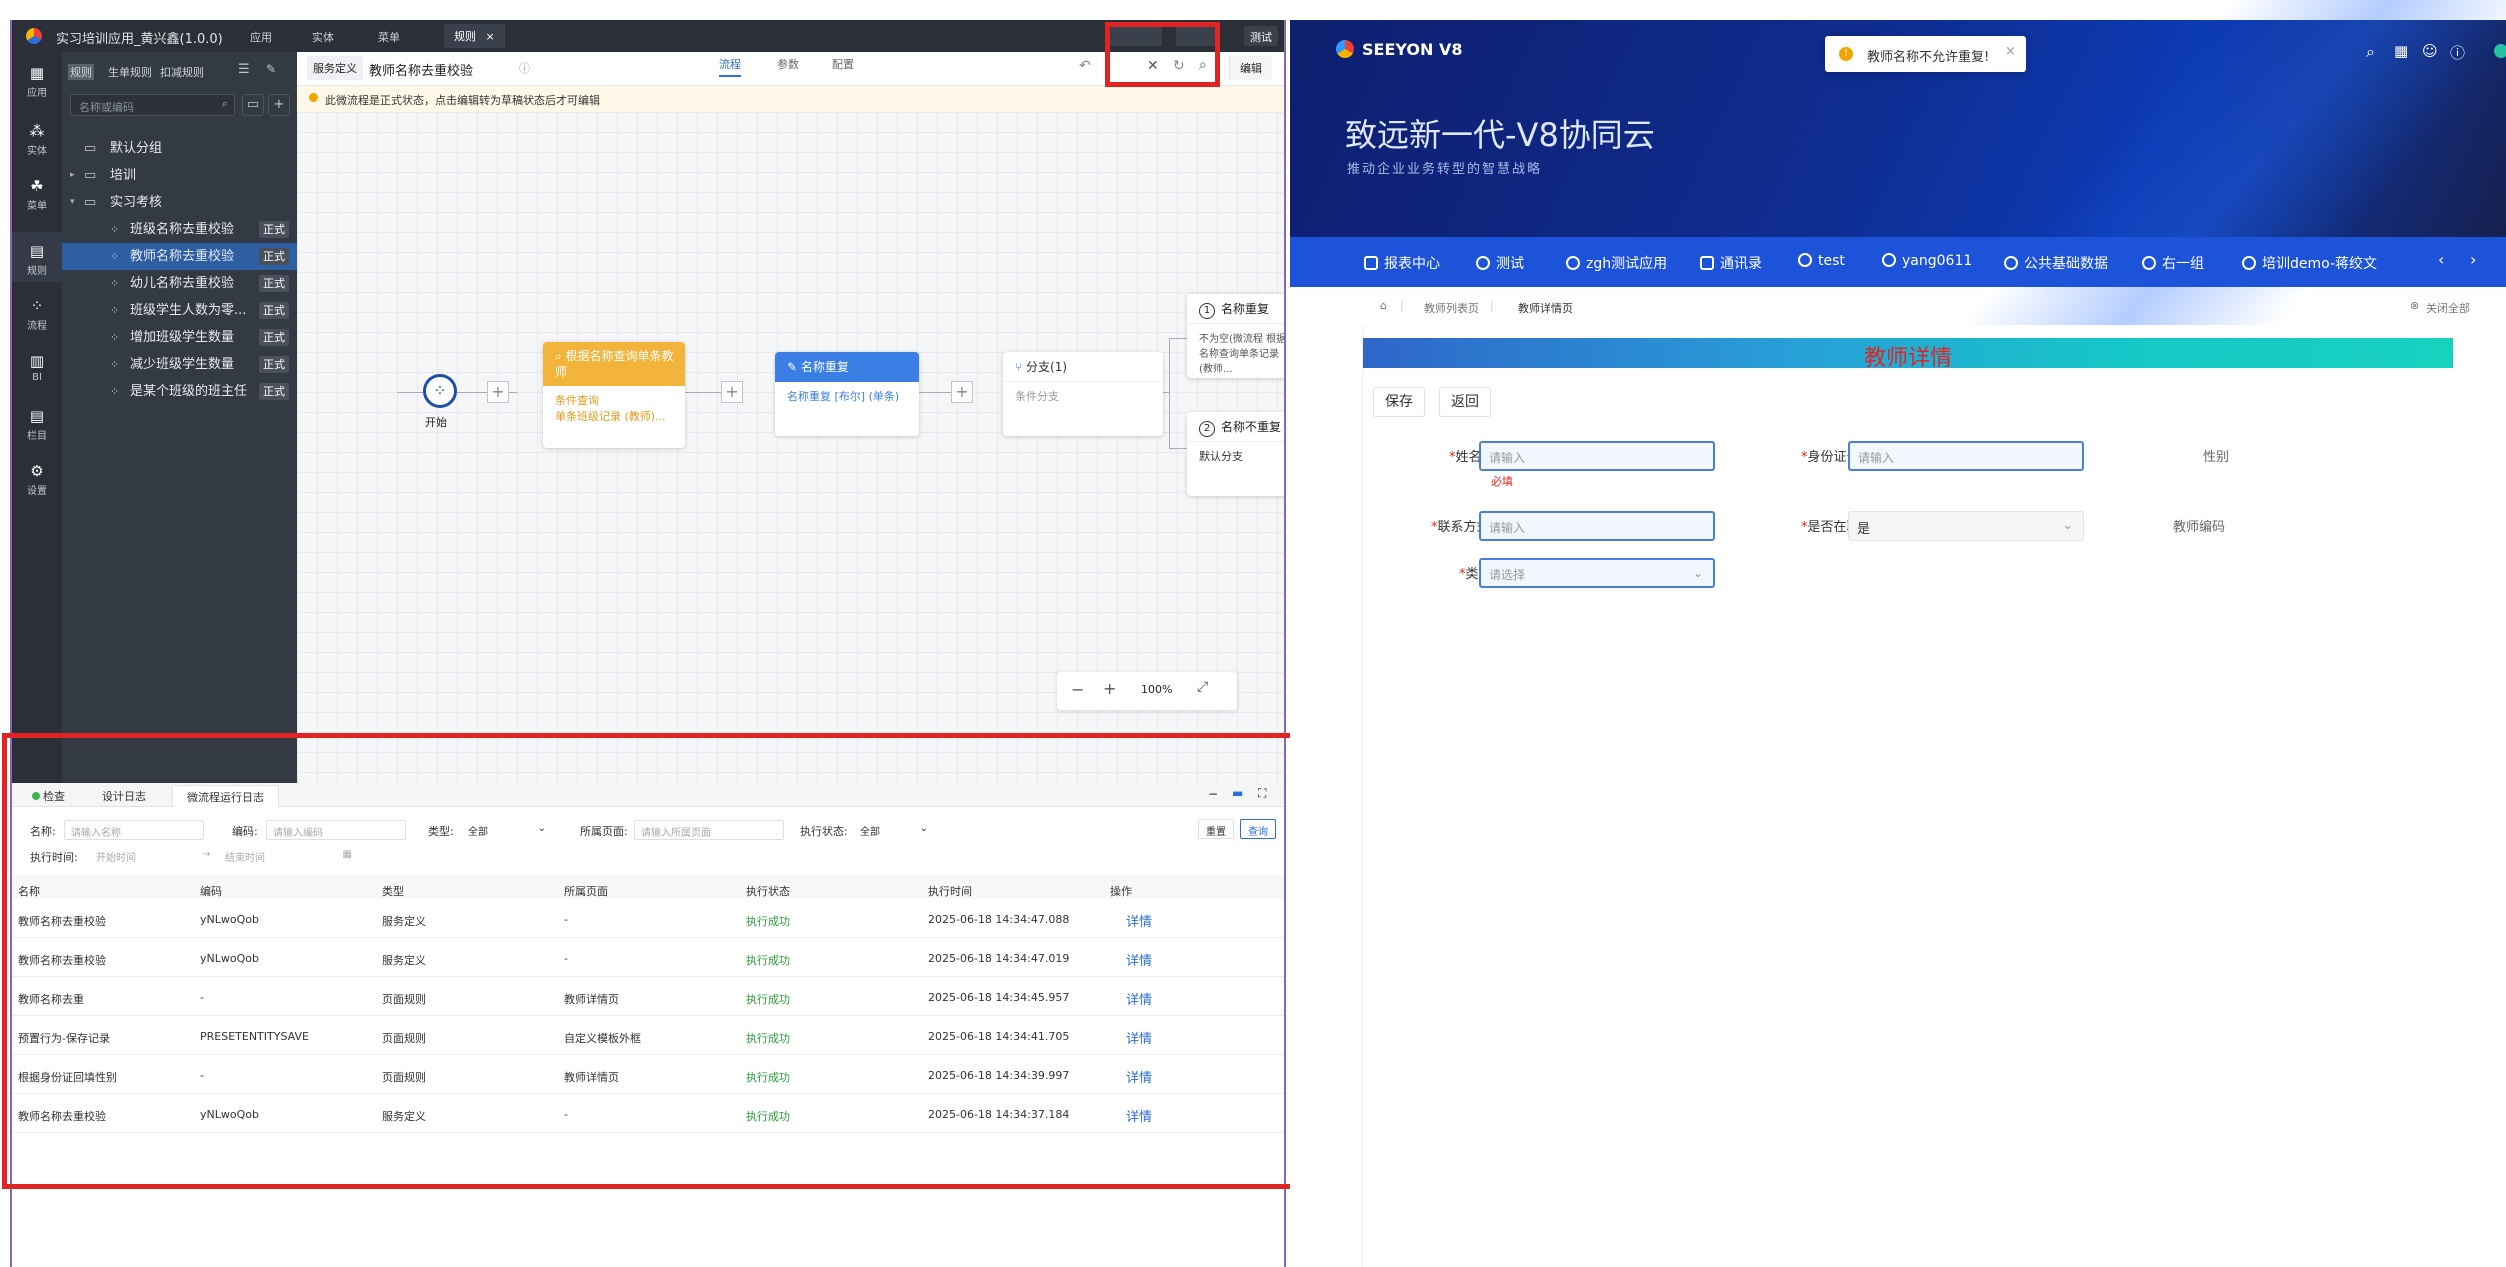 The height and width of the screenshot is (1267, 2506). What do you see at coordinates (2500, 51) in the screenshot?
I see `avatar` at bounding box center [2500, 51].